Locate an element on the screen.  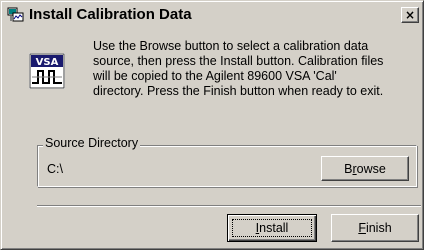
logo-text: VSA is located at coordinates (47, 62).